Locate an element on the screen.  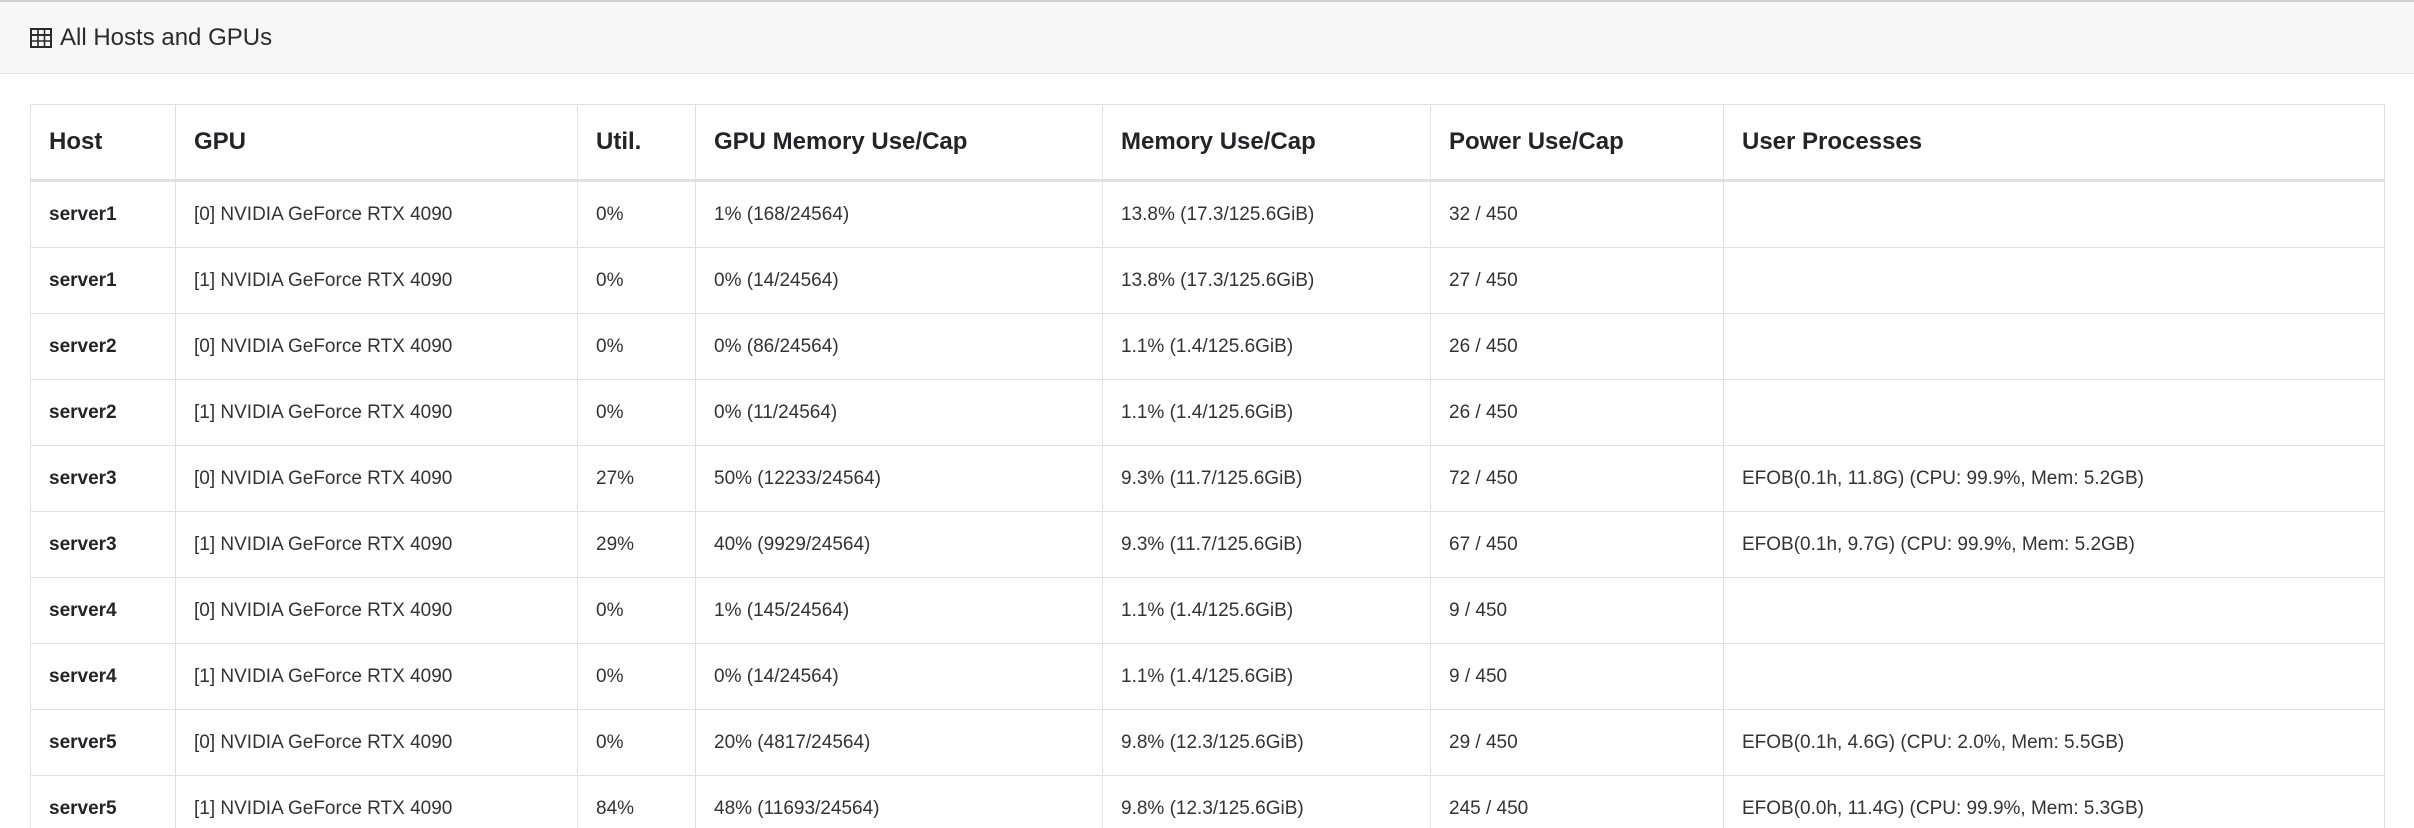
gpu-memory-cell: 48% (11693/24564) is located at coordinates (899, 801).